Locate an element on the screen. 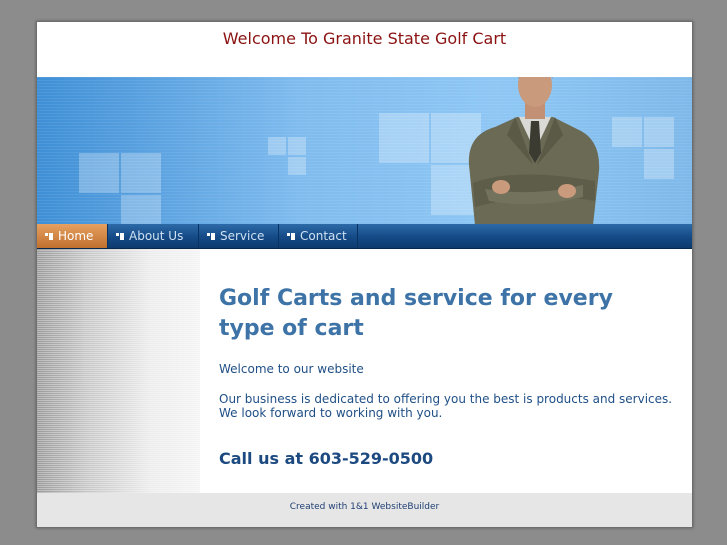 Image resolution: width=727 pixels, height=545 pixels. nav-contact-label: Contact is located at coordinates (323, 236).